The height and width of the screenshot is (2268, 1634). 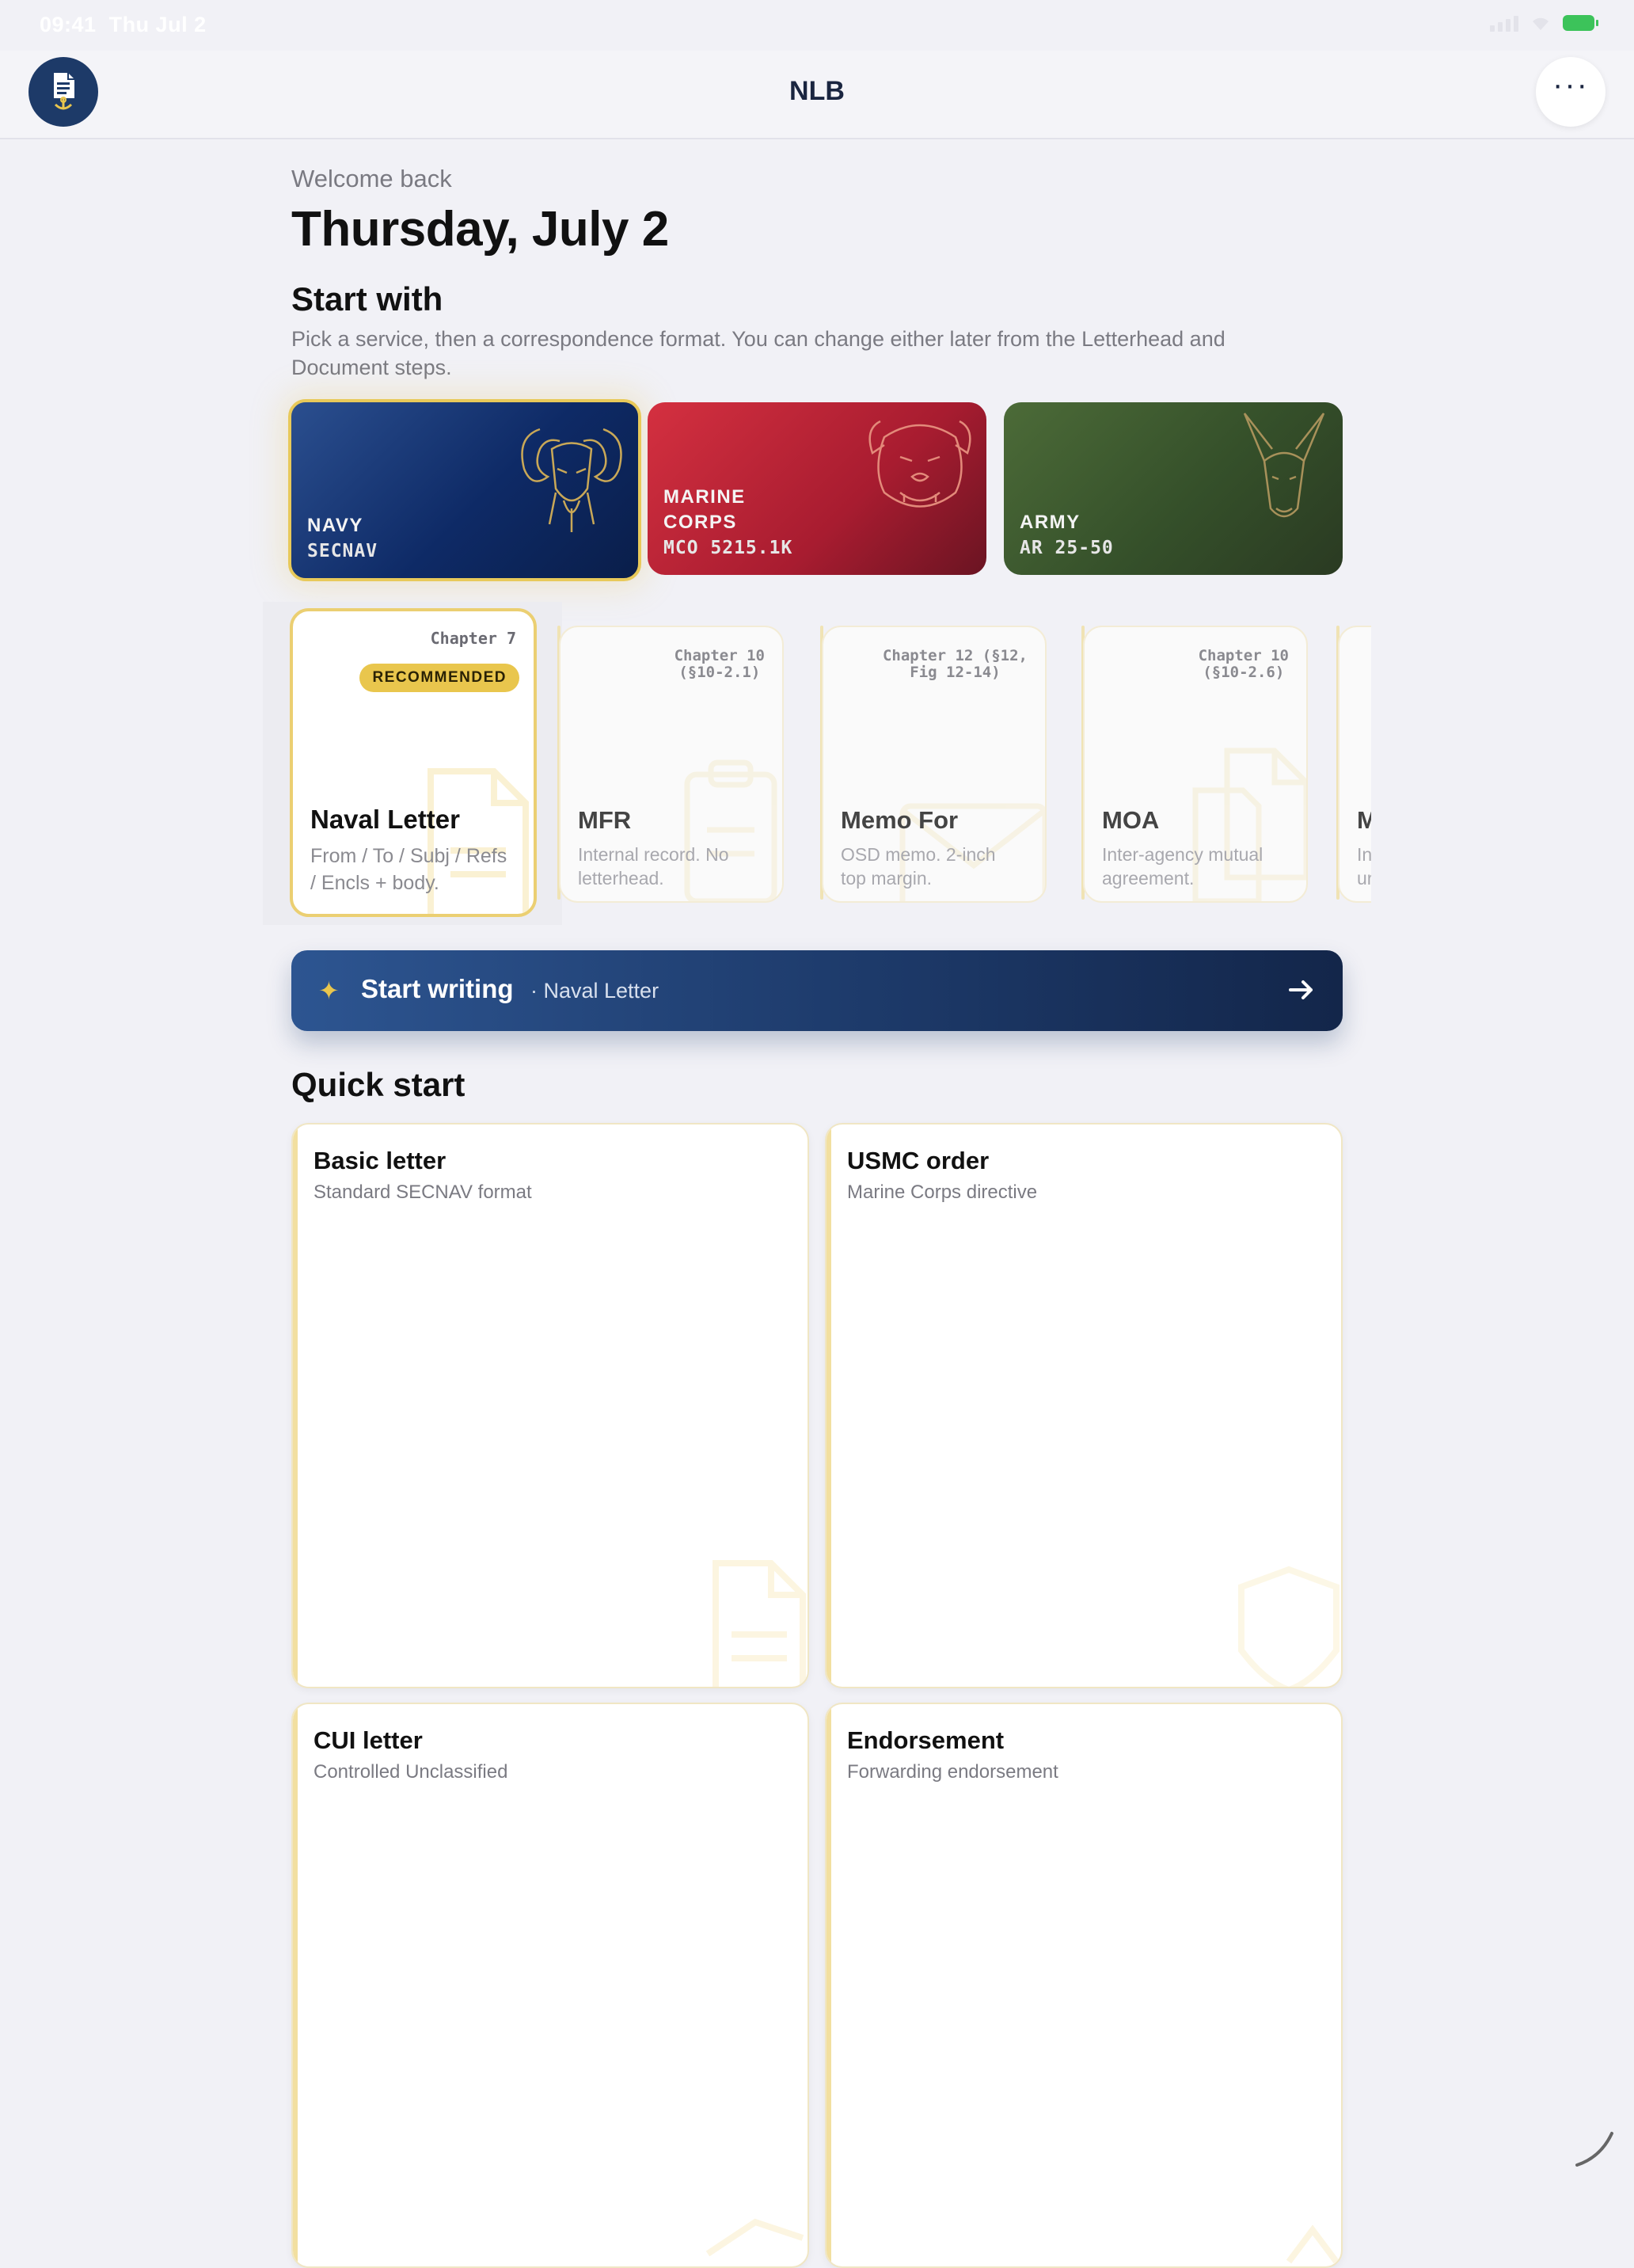 What do you see at coordinates (464, 490) in the screenshot?
I see `service-card-navy: NAVY SECNAV` at bounding box center [464, 490].